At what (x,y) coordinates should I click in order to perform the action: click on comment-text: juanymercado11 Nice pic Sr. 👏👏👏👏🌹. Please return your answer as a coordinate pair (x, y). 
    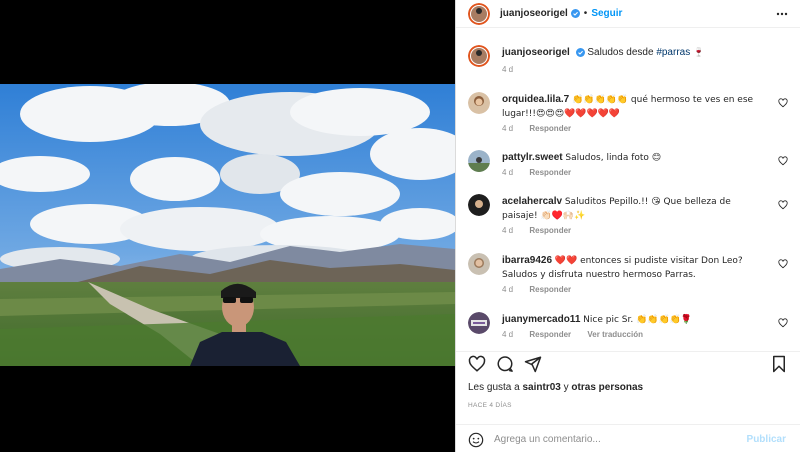
    Looking at the image, I should click on (634, 320).